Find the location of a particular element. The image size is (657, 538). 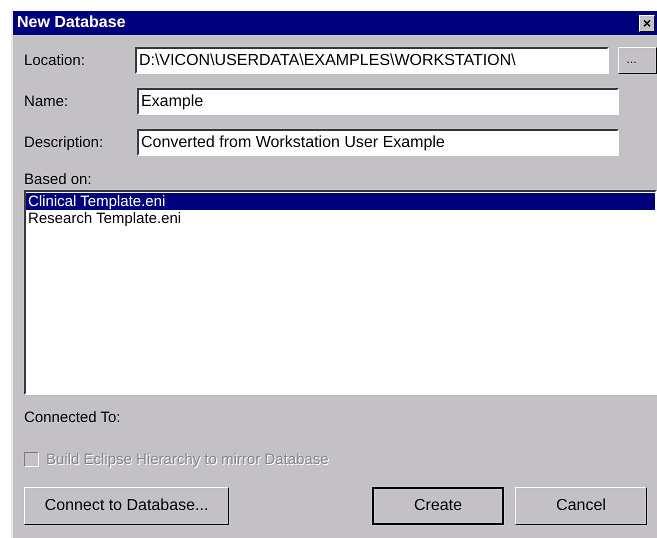

field-label: Name: is located at coordinates (47, 101).